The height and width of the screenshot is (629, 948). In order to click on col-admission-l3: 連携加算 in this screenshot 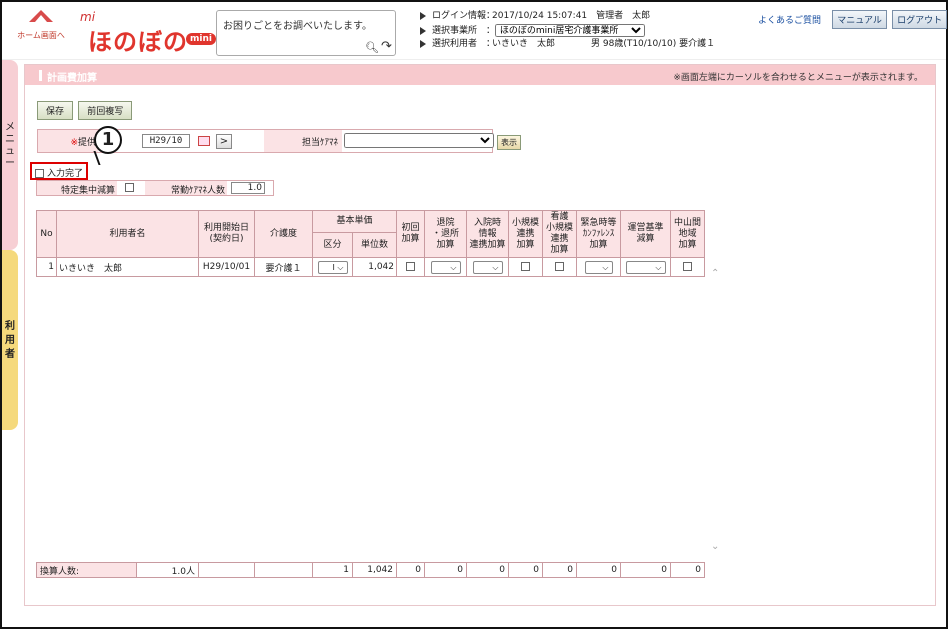, I will do `click(487, 244)`.